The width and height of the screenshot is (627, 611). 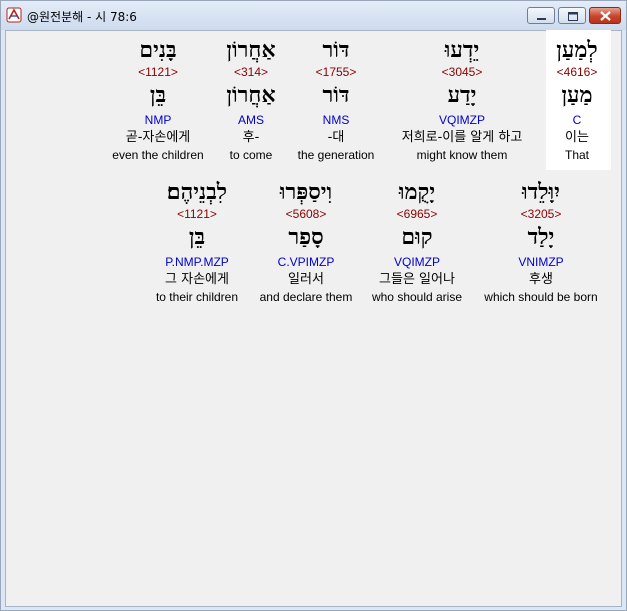 I want to click on app-logo-icon, so click(x=14, y=15).